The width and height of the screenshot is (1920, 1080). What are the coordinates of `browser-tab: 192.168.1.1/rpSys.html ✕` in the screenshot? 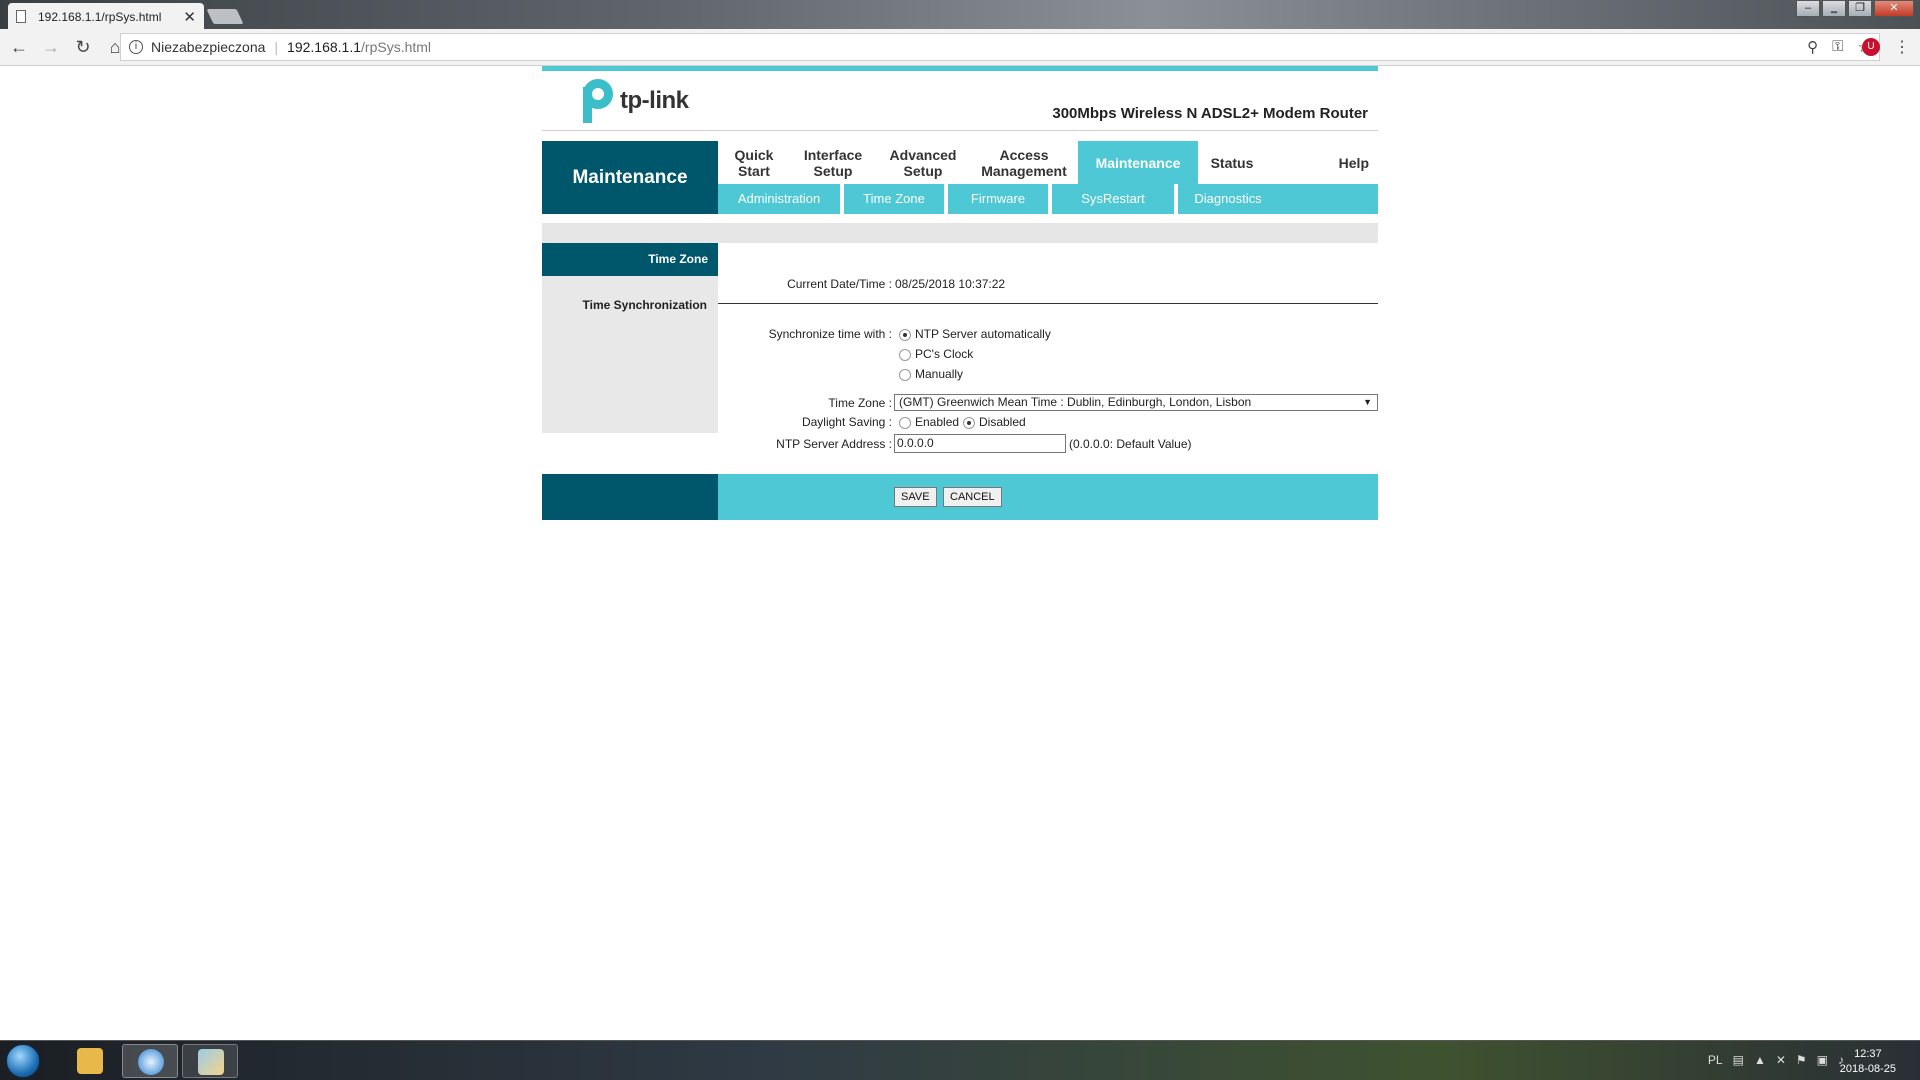 It's located at (106, 16).